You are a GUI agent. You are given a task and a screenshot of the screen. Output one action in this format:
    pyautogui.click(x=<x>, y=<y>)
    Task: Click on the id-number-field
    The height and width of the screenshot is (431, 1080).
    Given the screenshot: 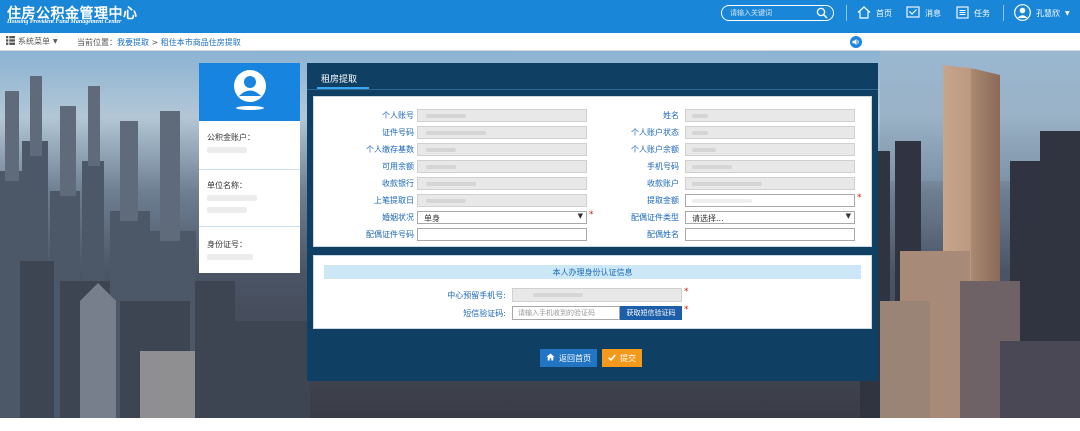 What is the action you would take?
    pyautogui.click(x=502, y=132)
    